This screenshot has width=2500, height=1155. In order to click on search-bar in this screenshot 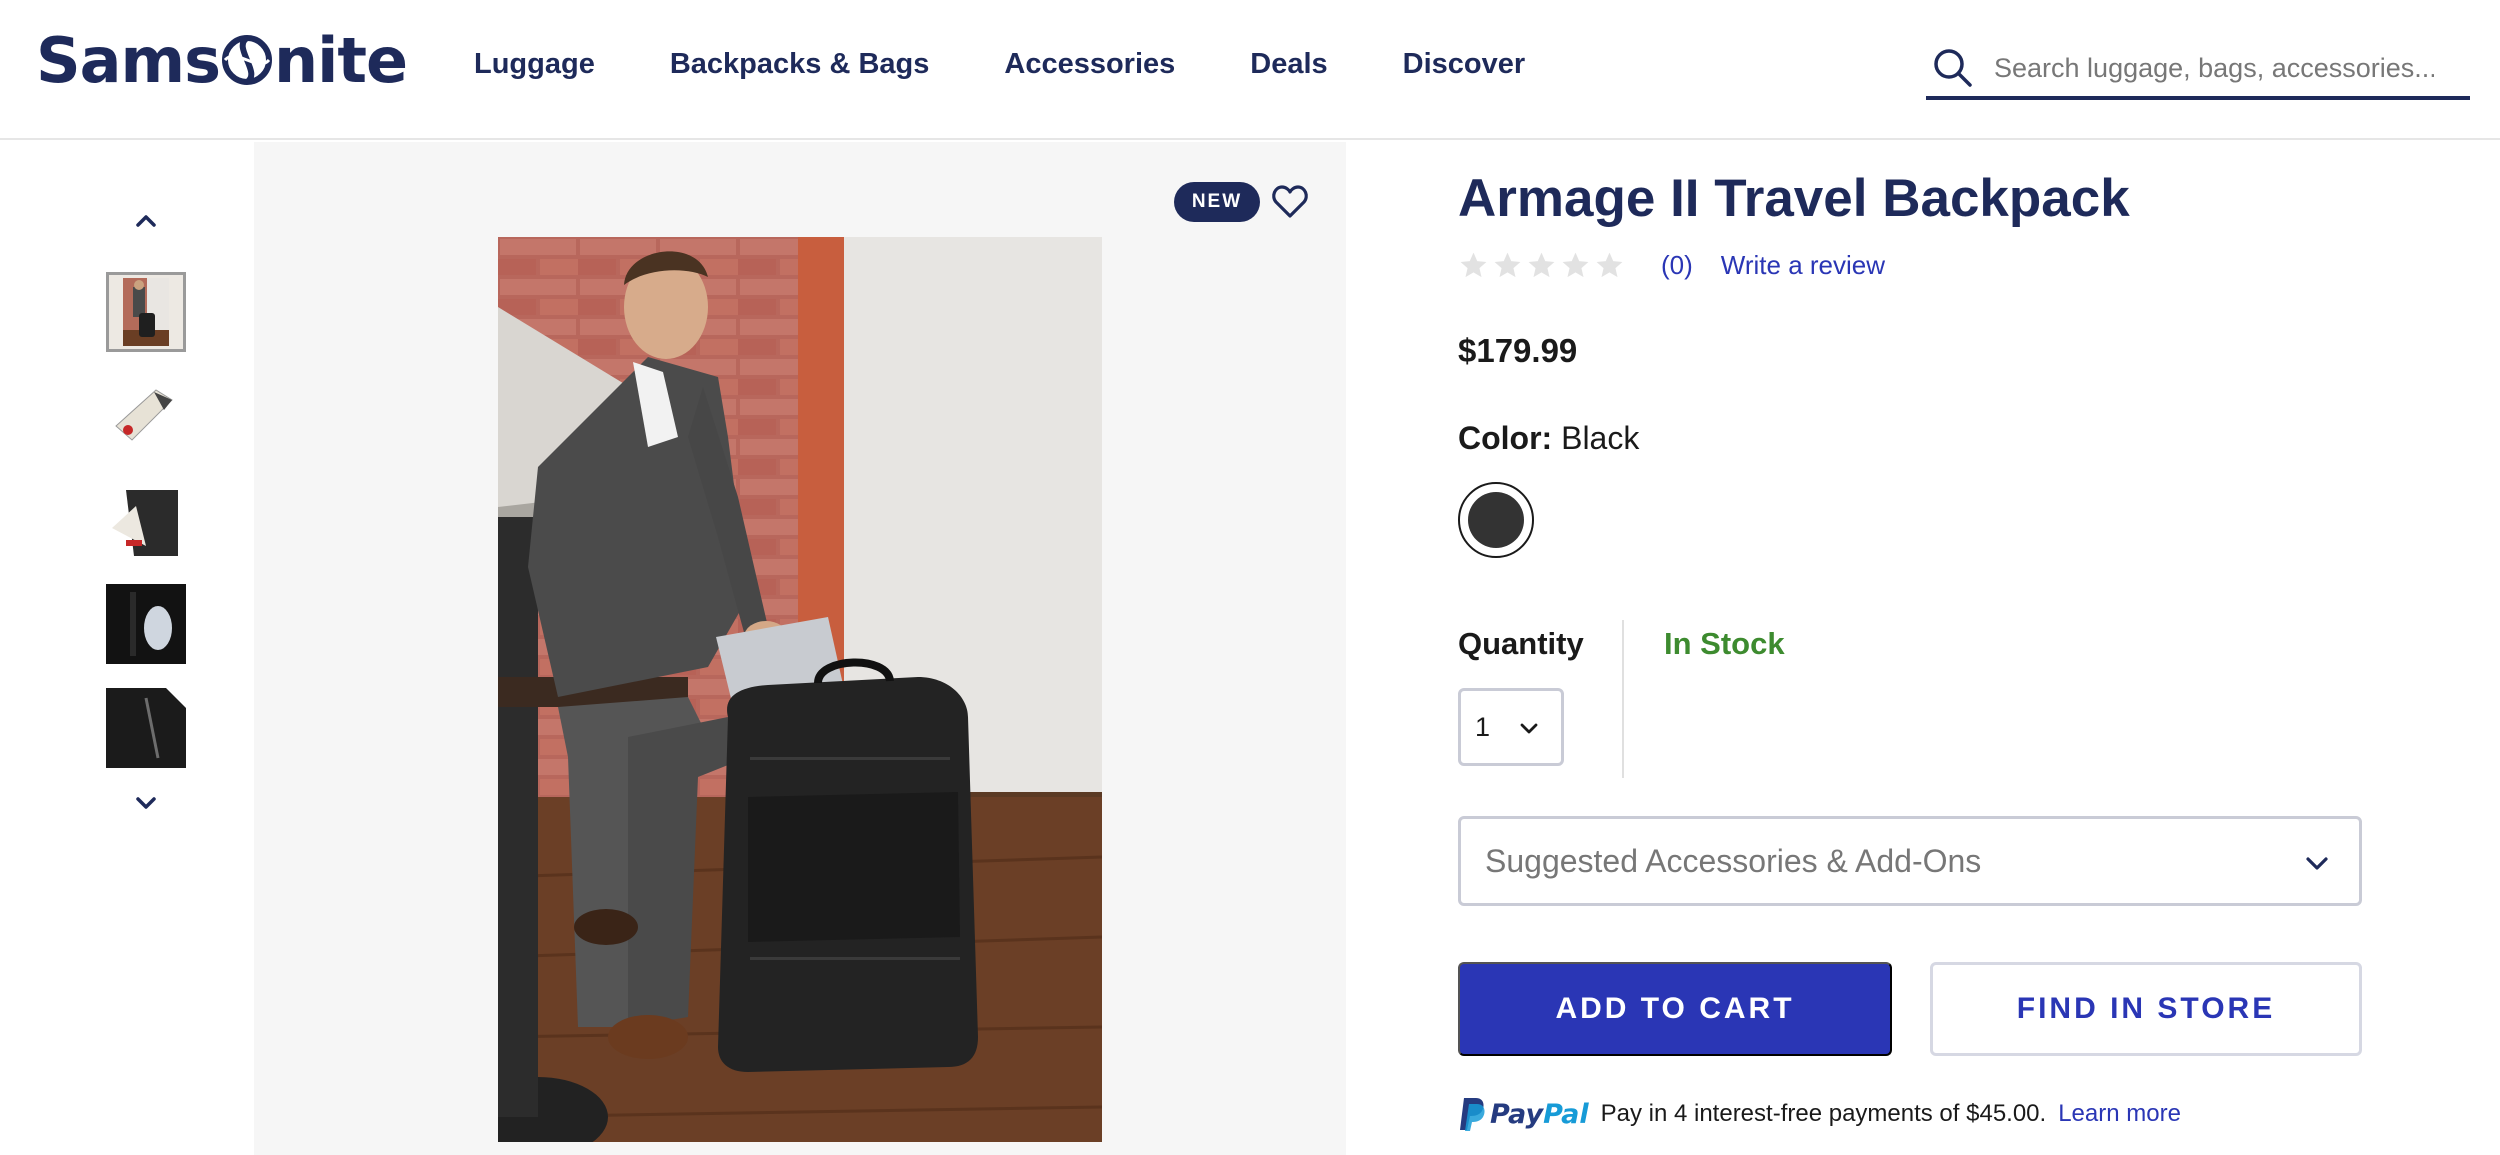, I will do `click(2198, 70)`.